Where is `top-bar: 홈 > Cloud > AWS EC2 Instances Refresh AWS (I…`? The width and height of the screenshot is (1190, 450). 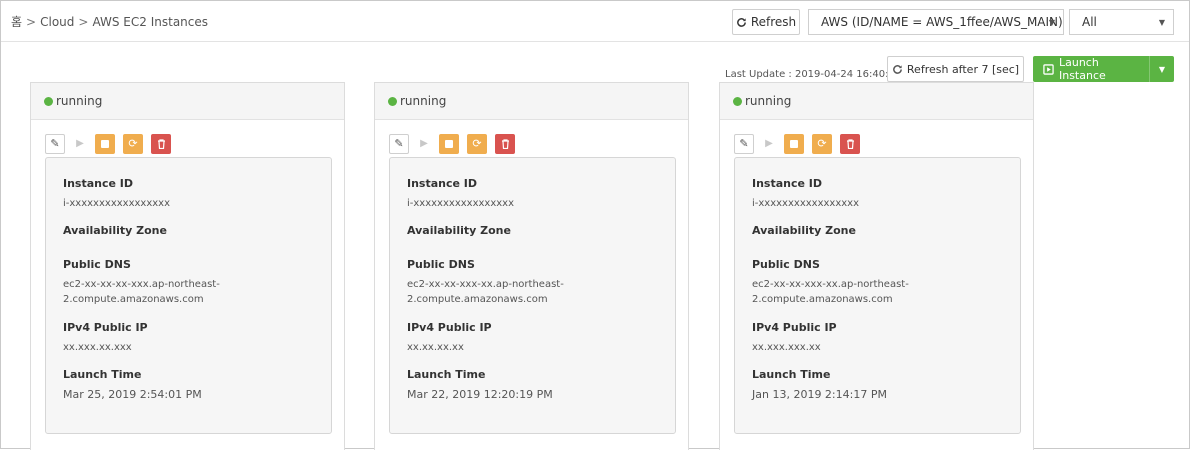 top-bar: 홈 > Cloud > AWS EC2 Instances Refresh AWS (I… is located at coordinates (595, 21).